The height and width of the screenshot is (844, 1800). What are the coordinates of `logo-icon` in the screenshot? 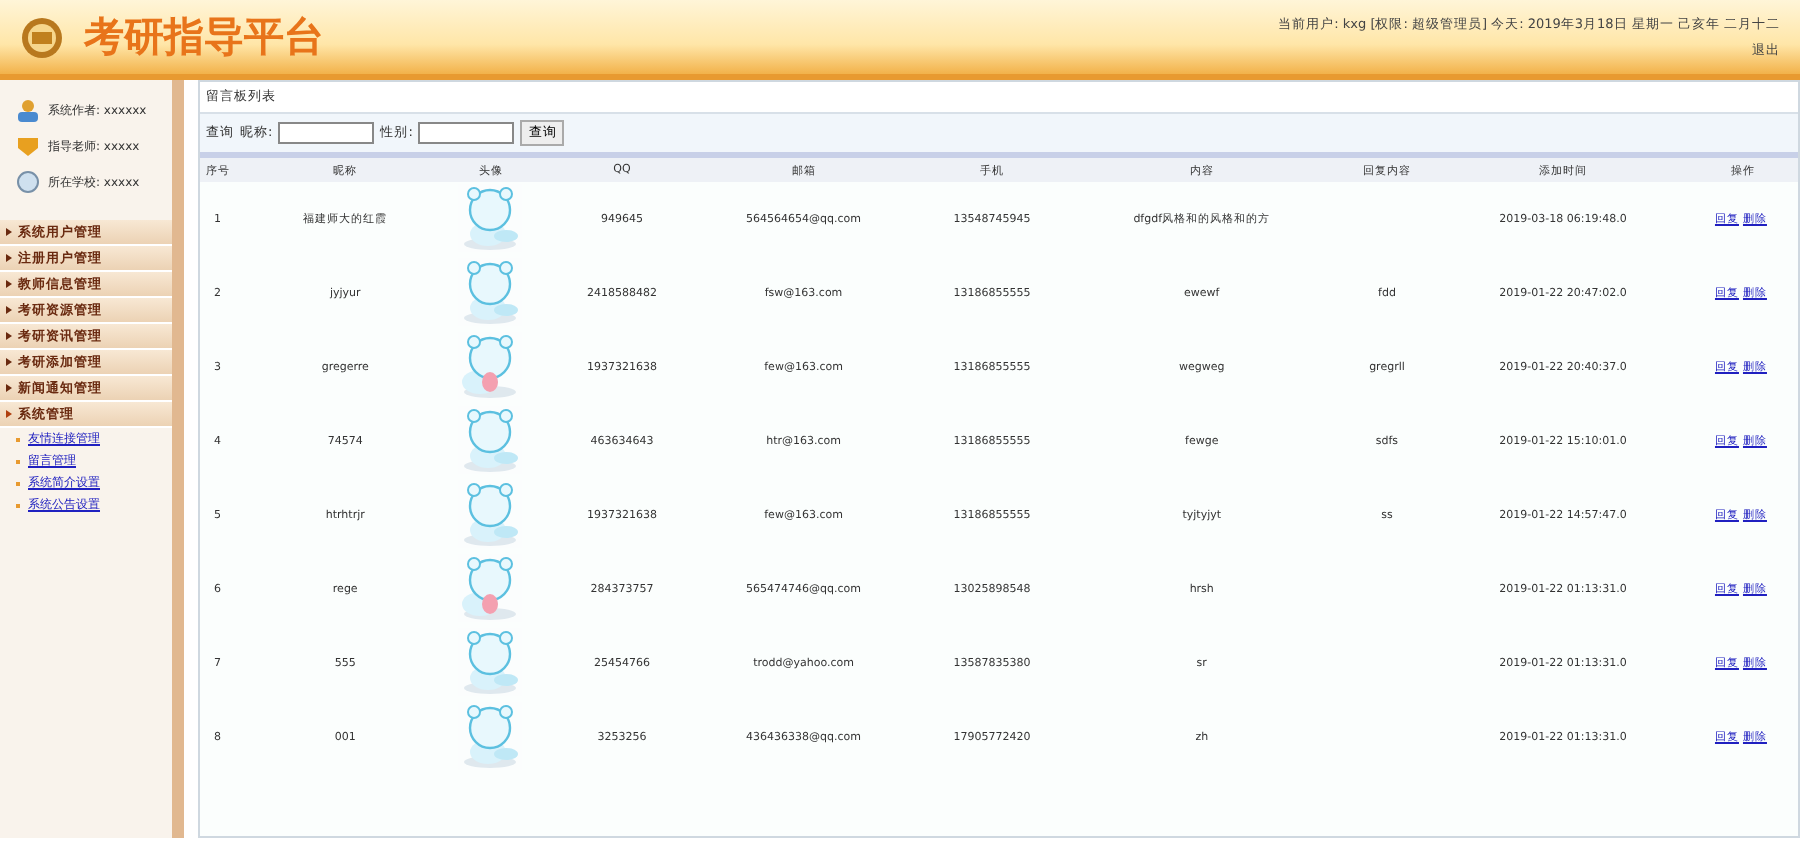 It's located at (42, 37).